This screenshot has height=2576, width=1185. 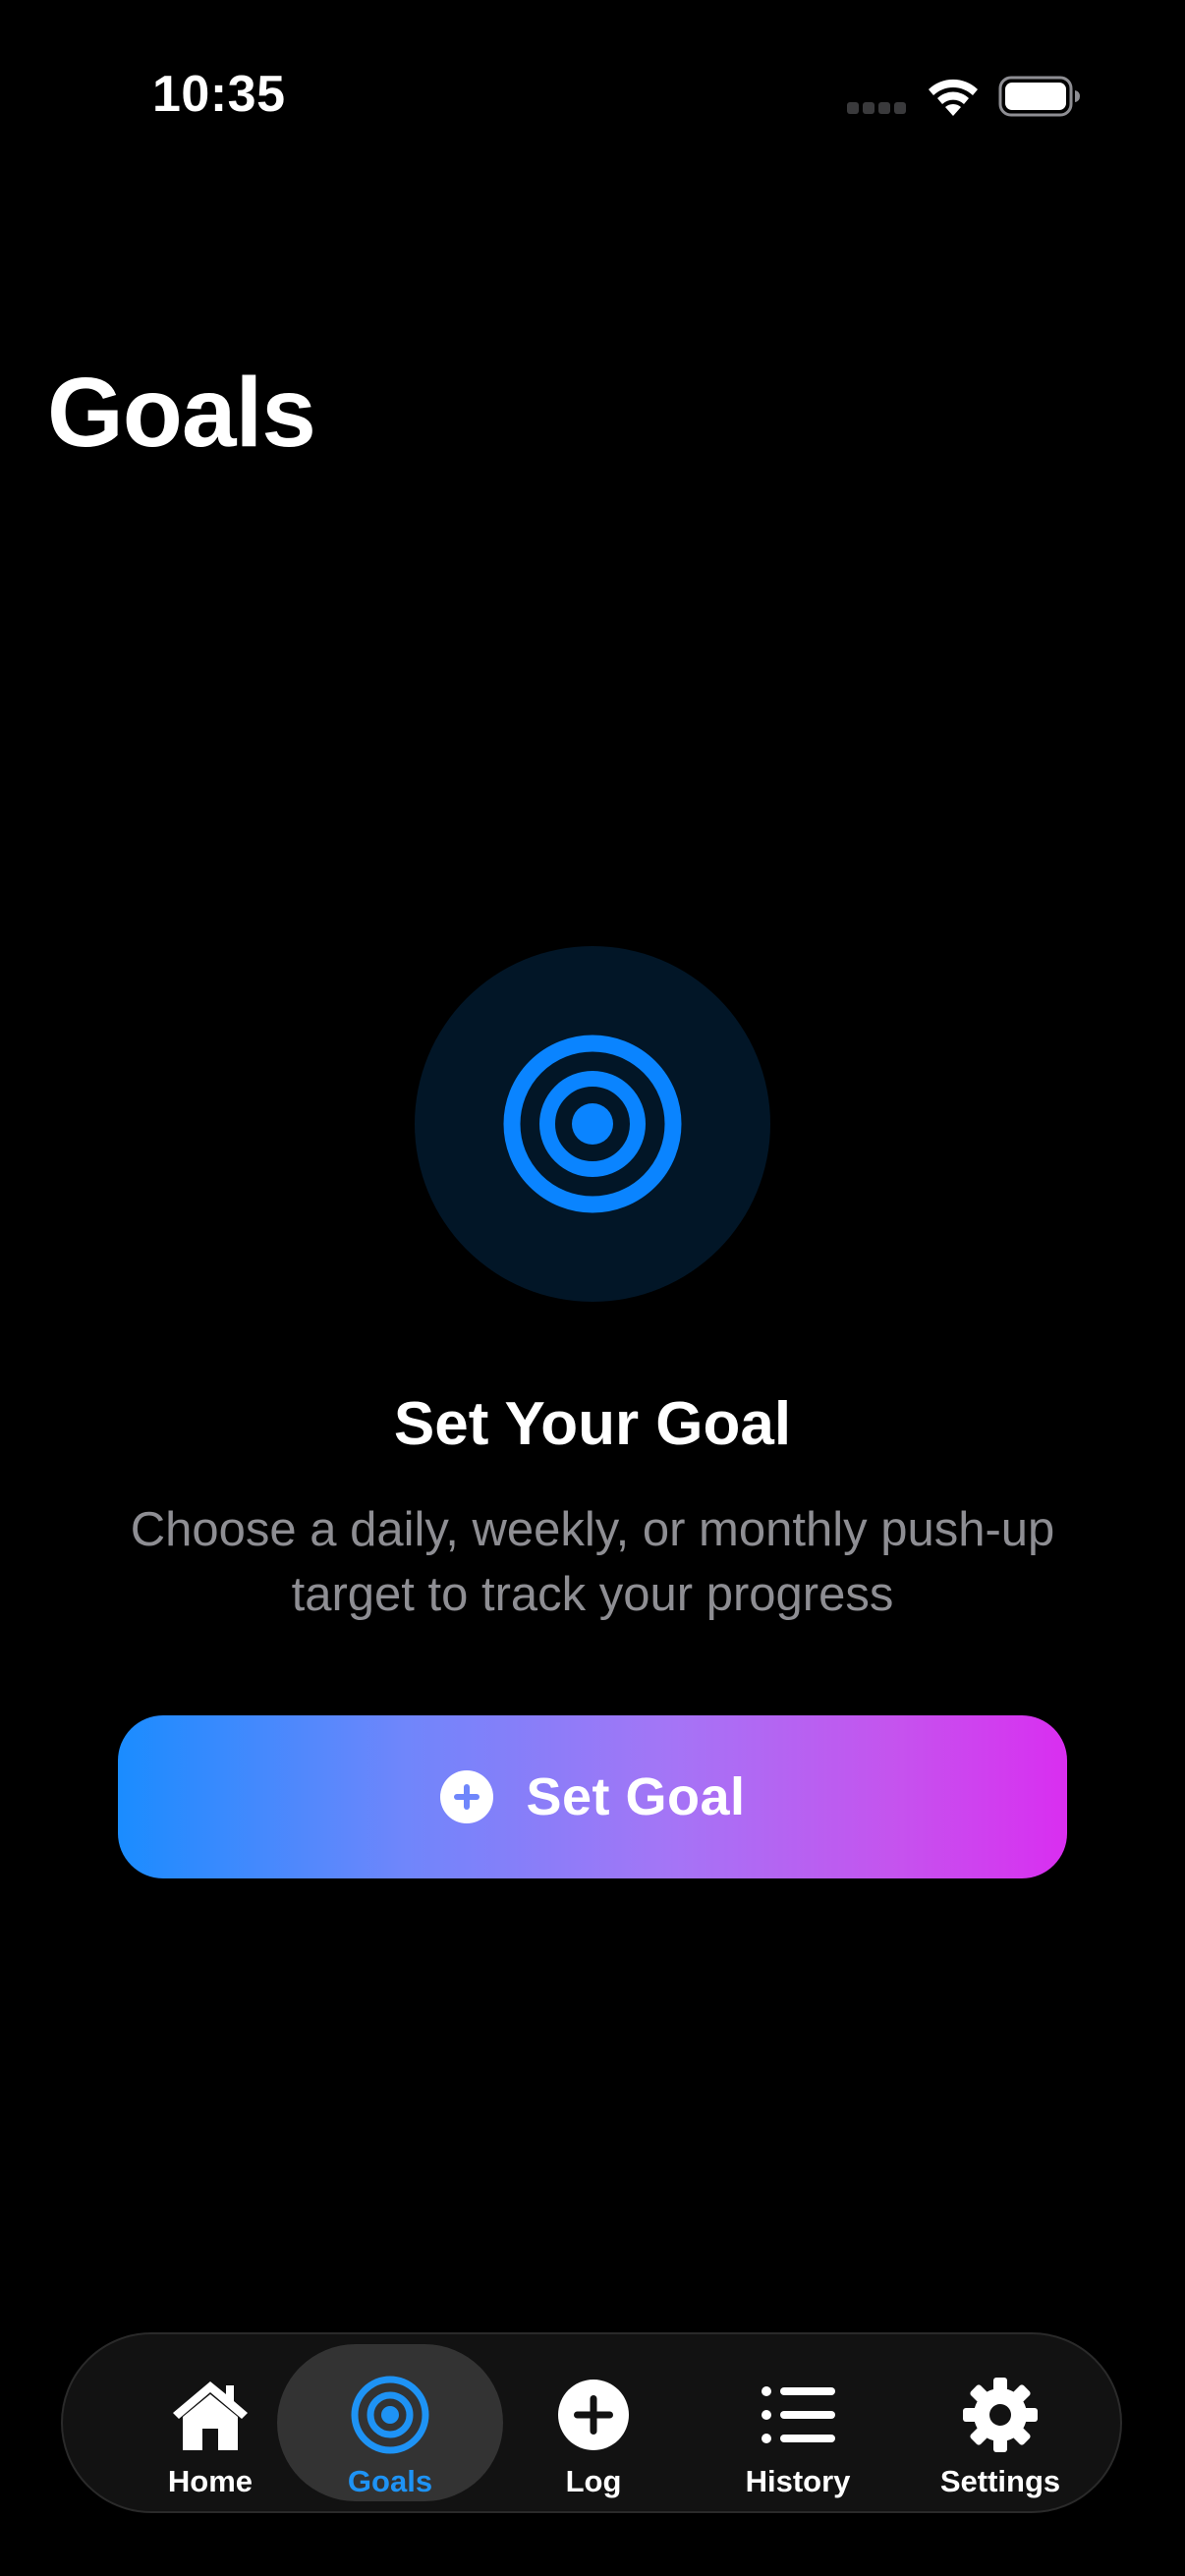 I want to click on wifi-icon, so click(x=954, y=97).